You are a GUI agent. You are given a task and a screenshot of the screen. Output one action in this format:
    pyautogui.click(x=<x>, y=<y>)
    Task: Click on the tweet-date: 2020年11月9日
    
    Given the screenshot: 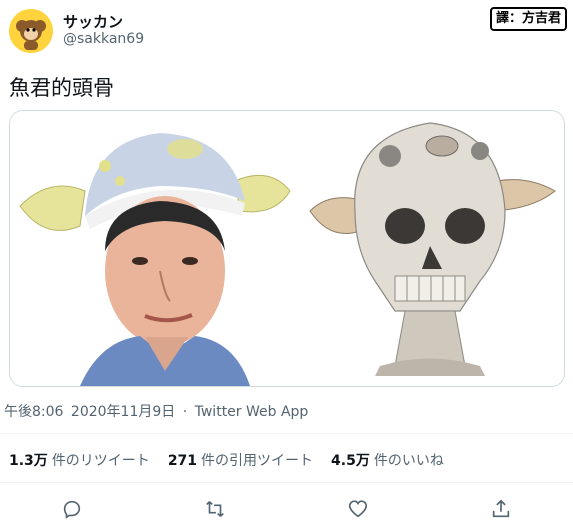 What is the action you would take?
    pyautogui.click(x=123, y=412)
    